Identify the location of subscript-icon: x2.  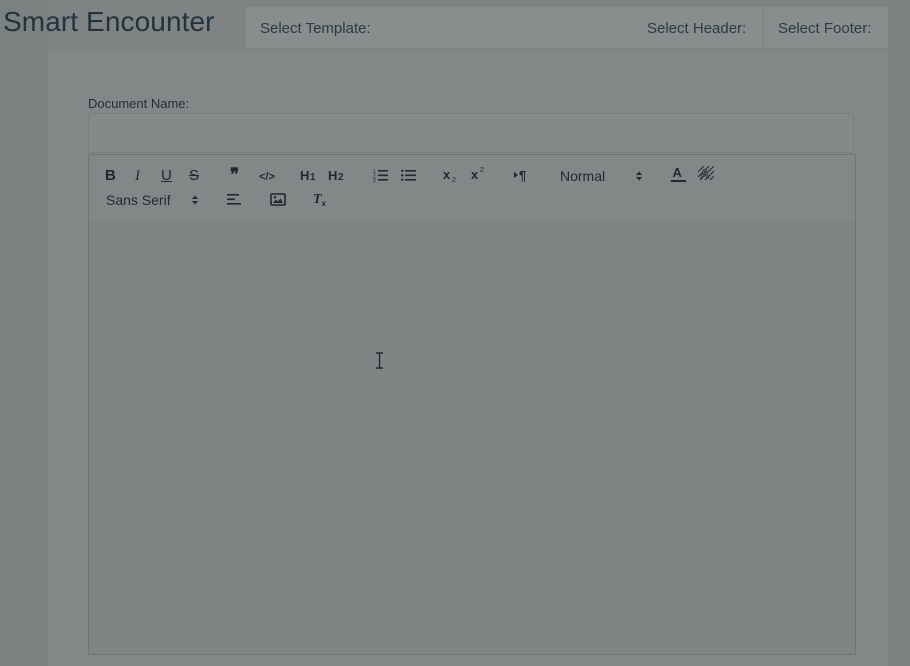
(451, 175).